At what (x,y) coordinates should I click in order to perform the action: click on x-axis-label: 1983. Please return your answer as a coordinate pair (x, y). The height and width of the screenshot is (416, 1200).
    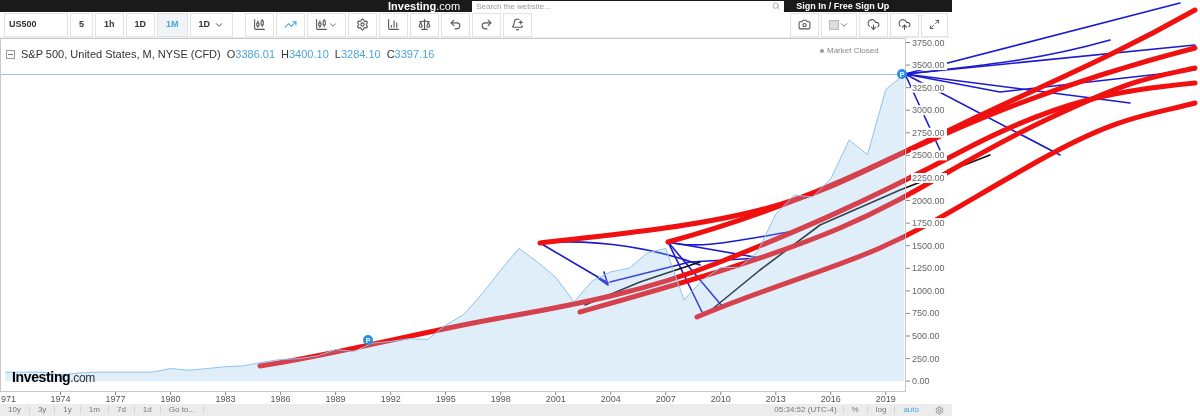
    Looking at the image, I should click on (225, 399).